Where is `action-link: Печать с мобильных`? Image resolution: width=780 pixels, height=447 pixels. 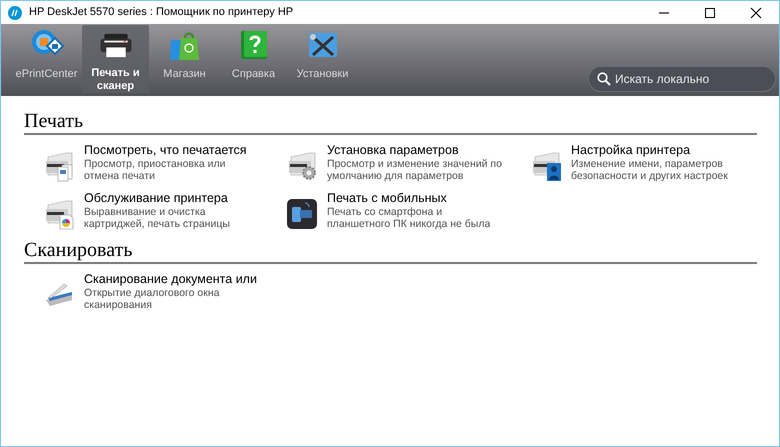 action-link: Печать с мобильных is located at coordinates (416, 198).